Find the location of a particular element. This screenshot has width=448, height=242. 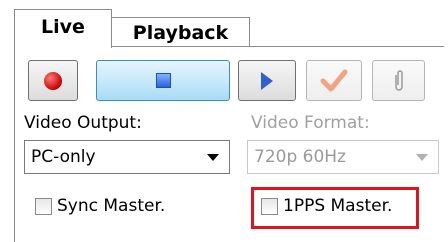

stop-icon is located at coordinates (163, 80).